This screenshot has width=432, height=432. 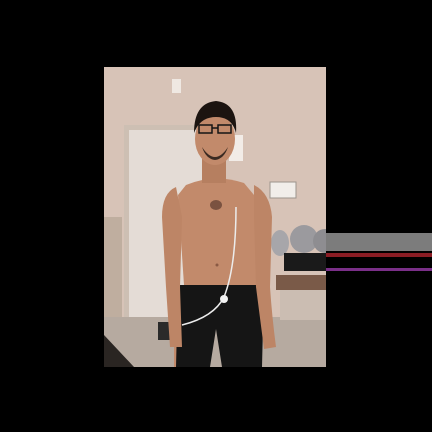 I want to click on wall-light-fixture, so click(x=176, y=86).